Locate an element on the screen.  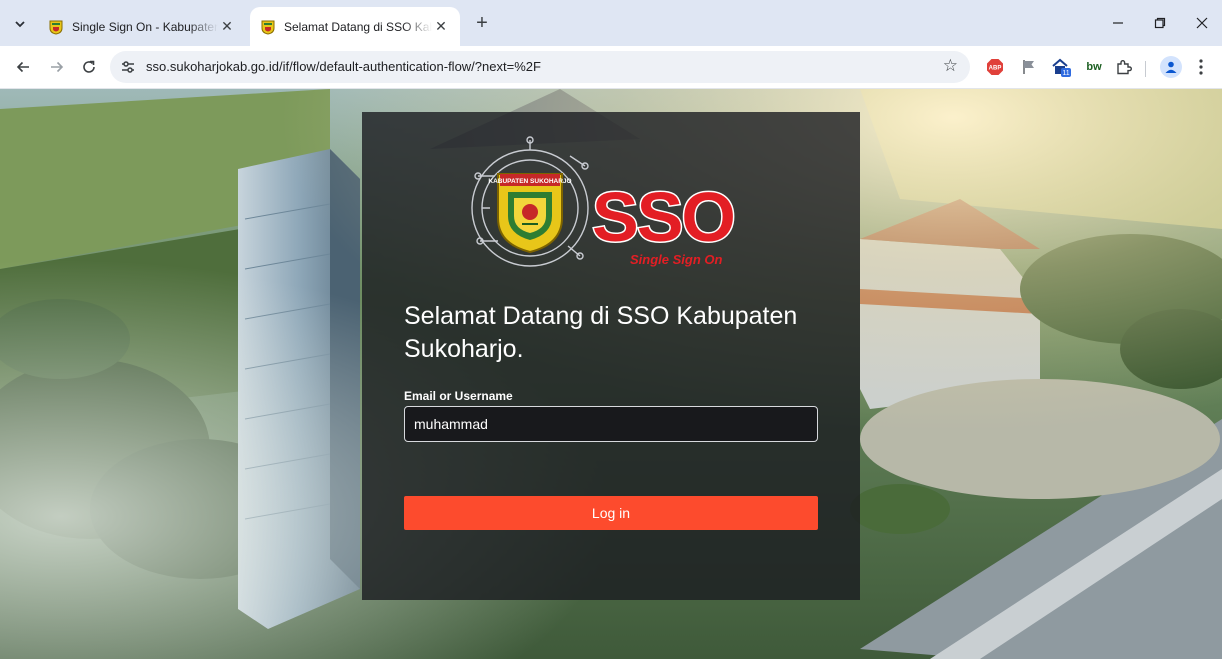
new-tab-button: + is located at coordinates (482, 23).